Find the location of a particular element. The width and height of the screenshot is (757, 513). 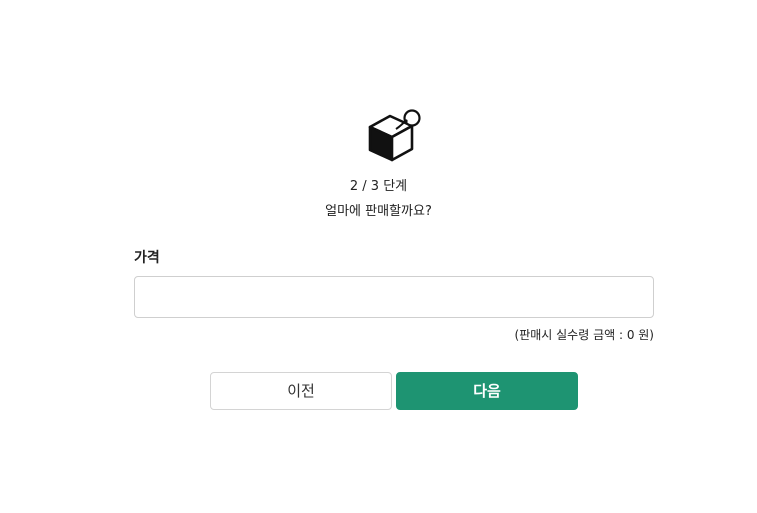

price-tag-box-icon is located at coordinates (394, 135).